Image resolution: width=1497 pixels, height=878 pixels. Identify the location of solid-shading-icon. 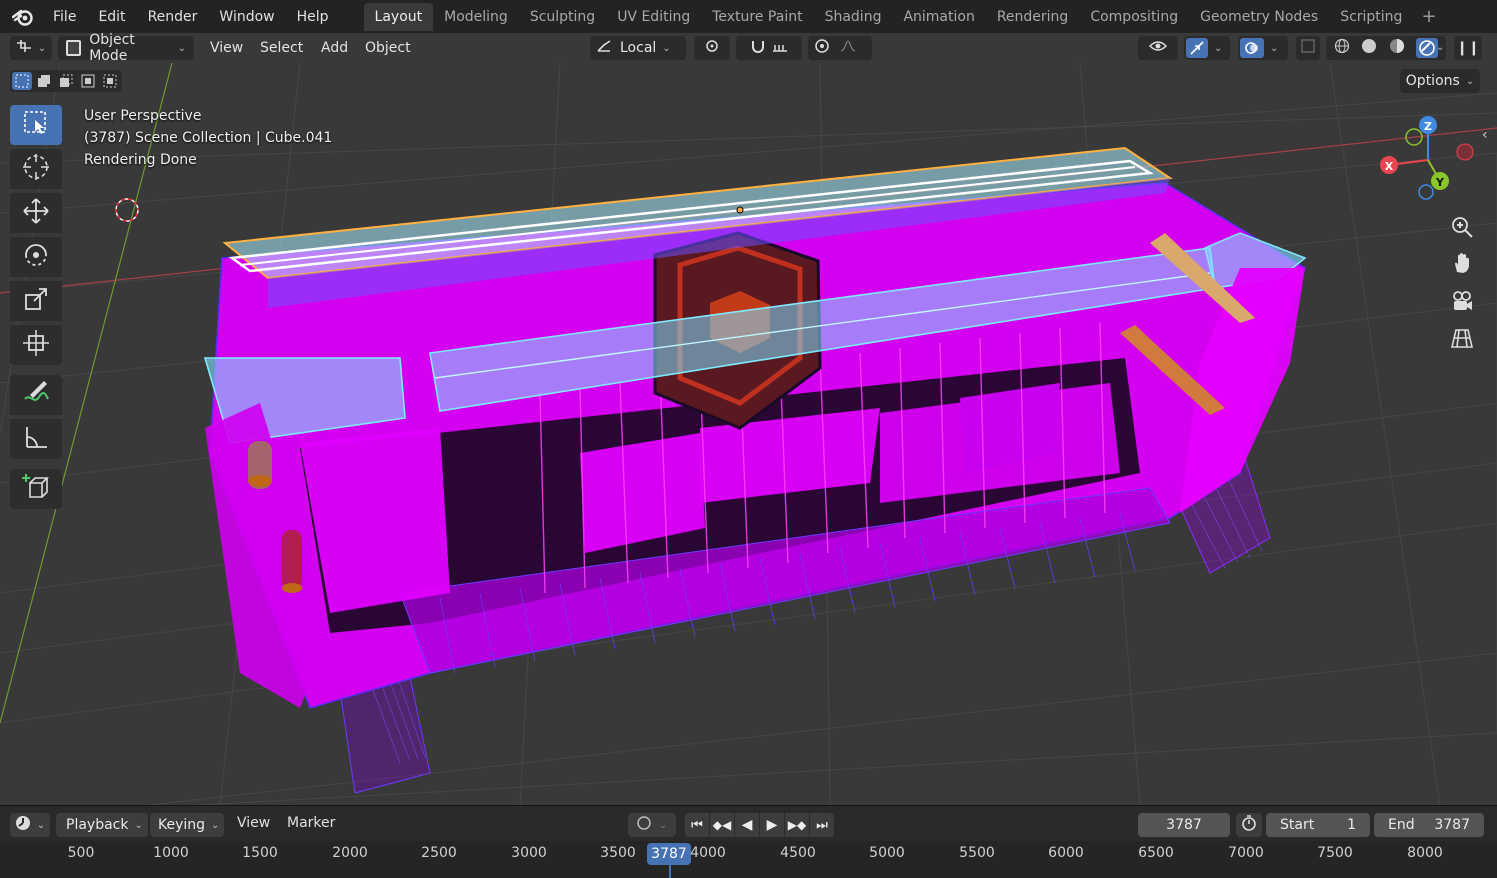
(1369, 48).